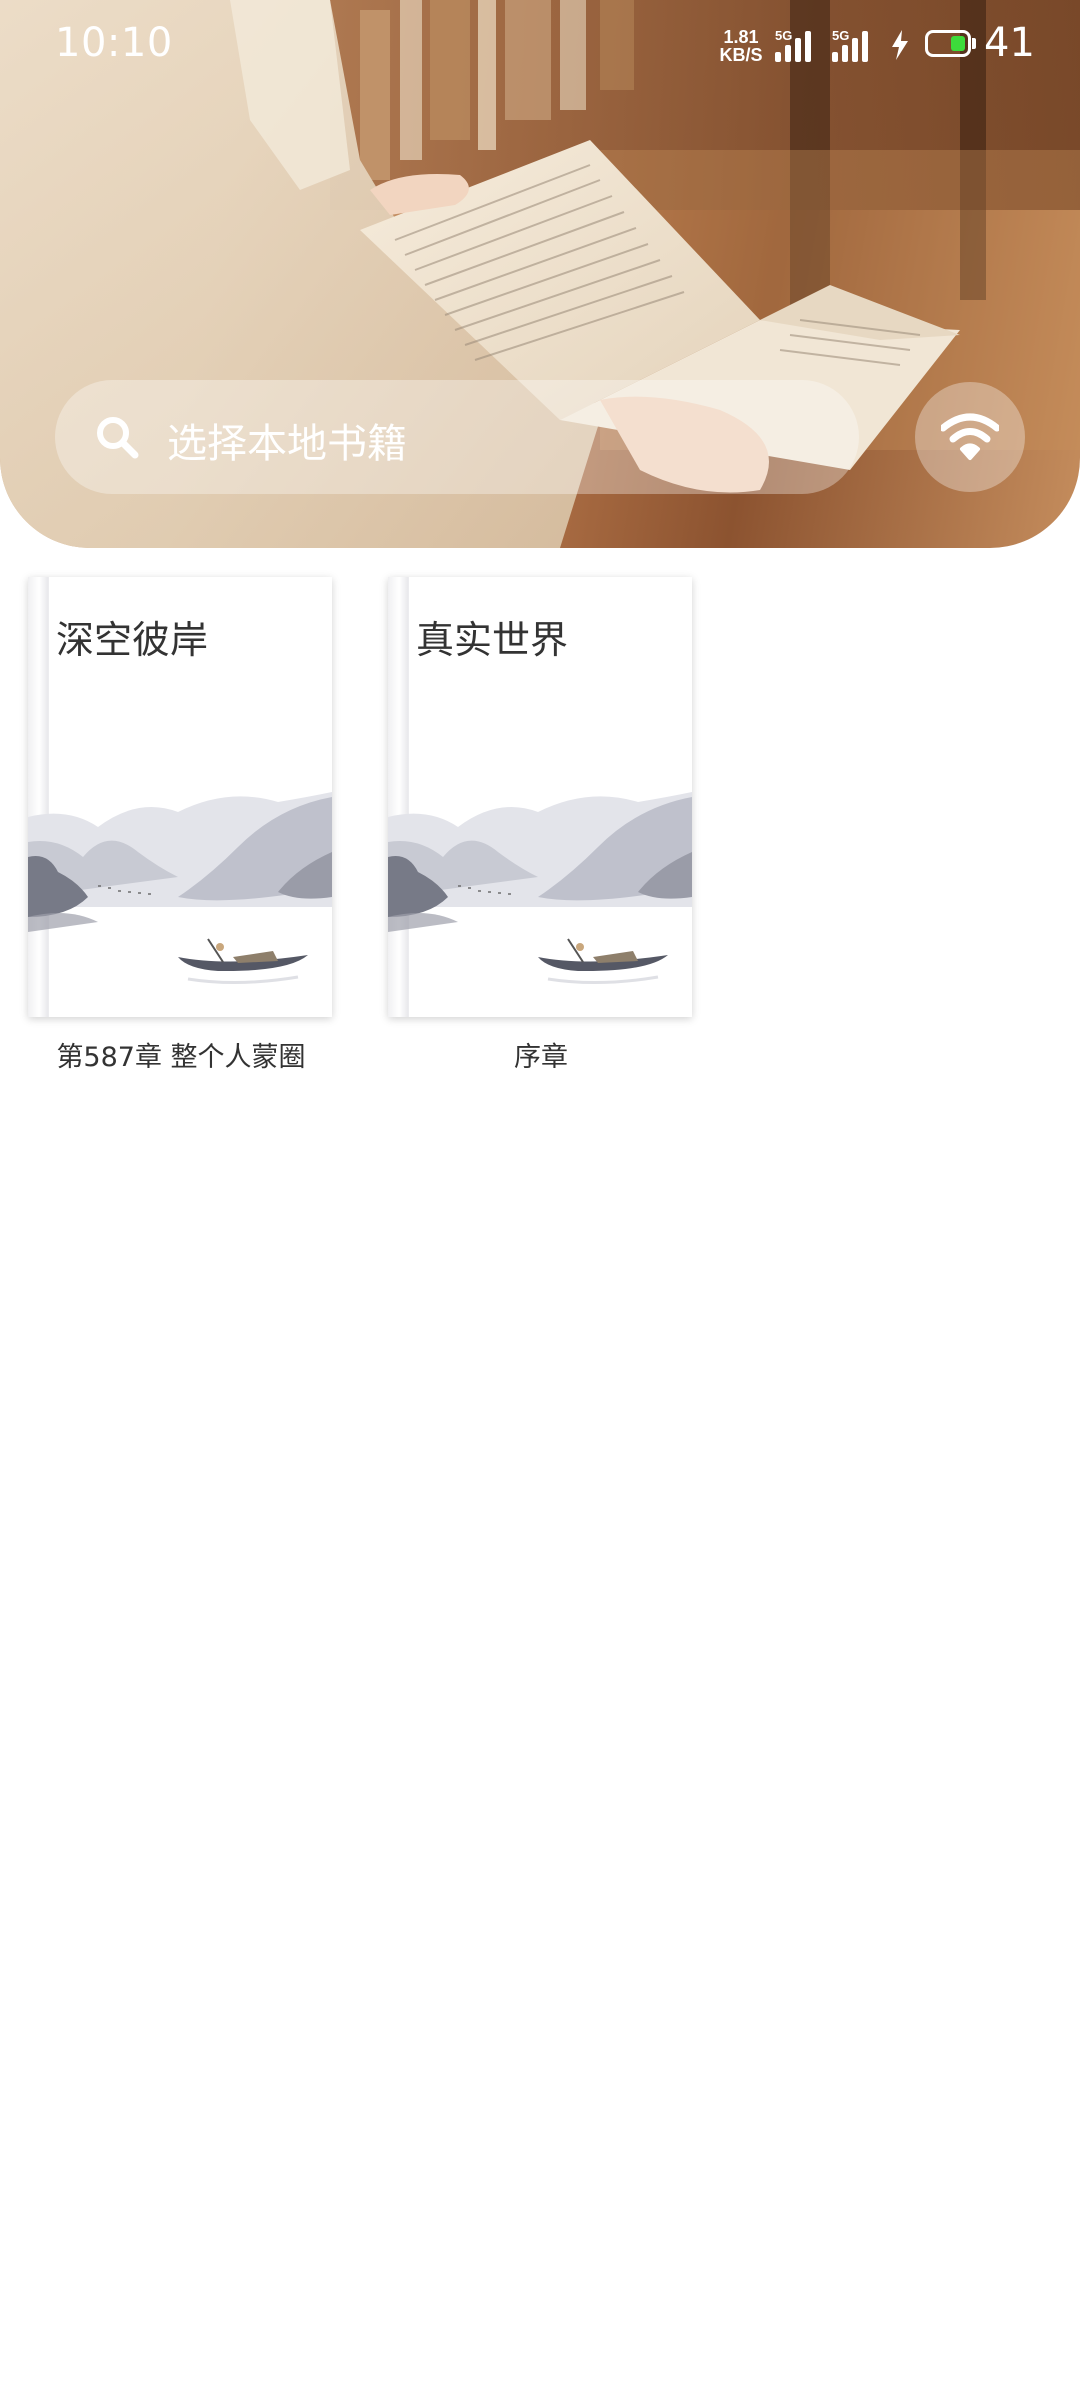 Image resolution: width=1080 pixels, height=2400 pixels. What do you see at coordinates (974, 43) in the screenshot?
I see `battery-tip` at bounding box center [974, 43].